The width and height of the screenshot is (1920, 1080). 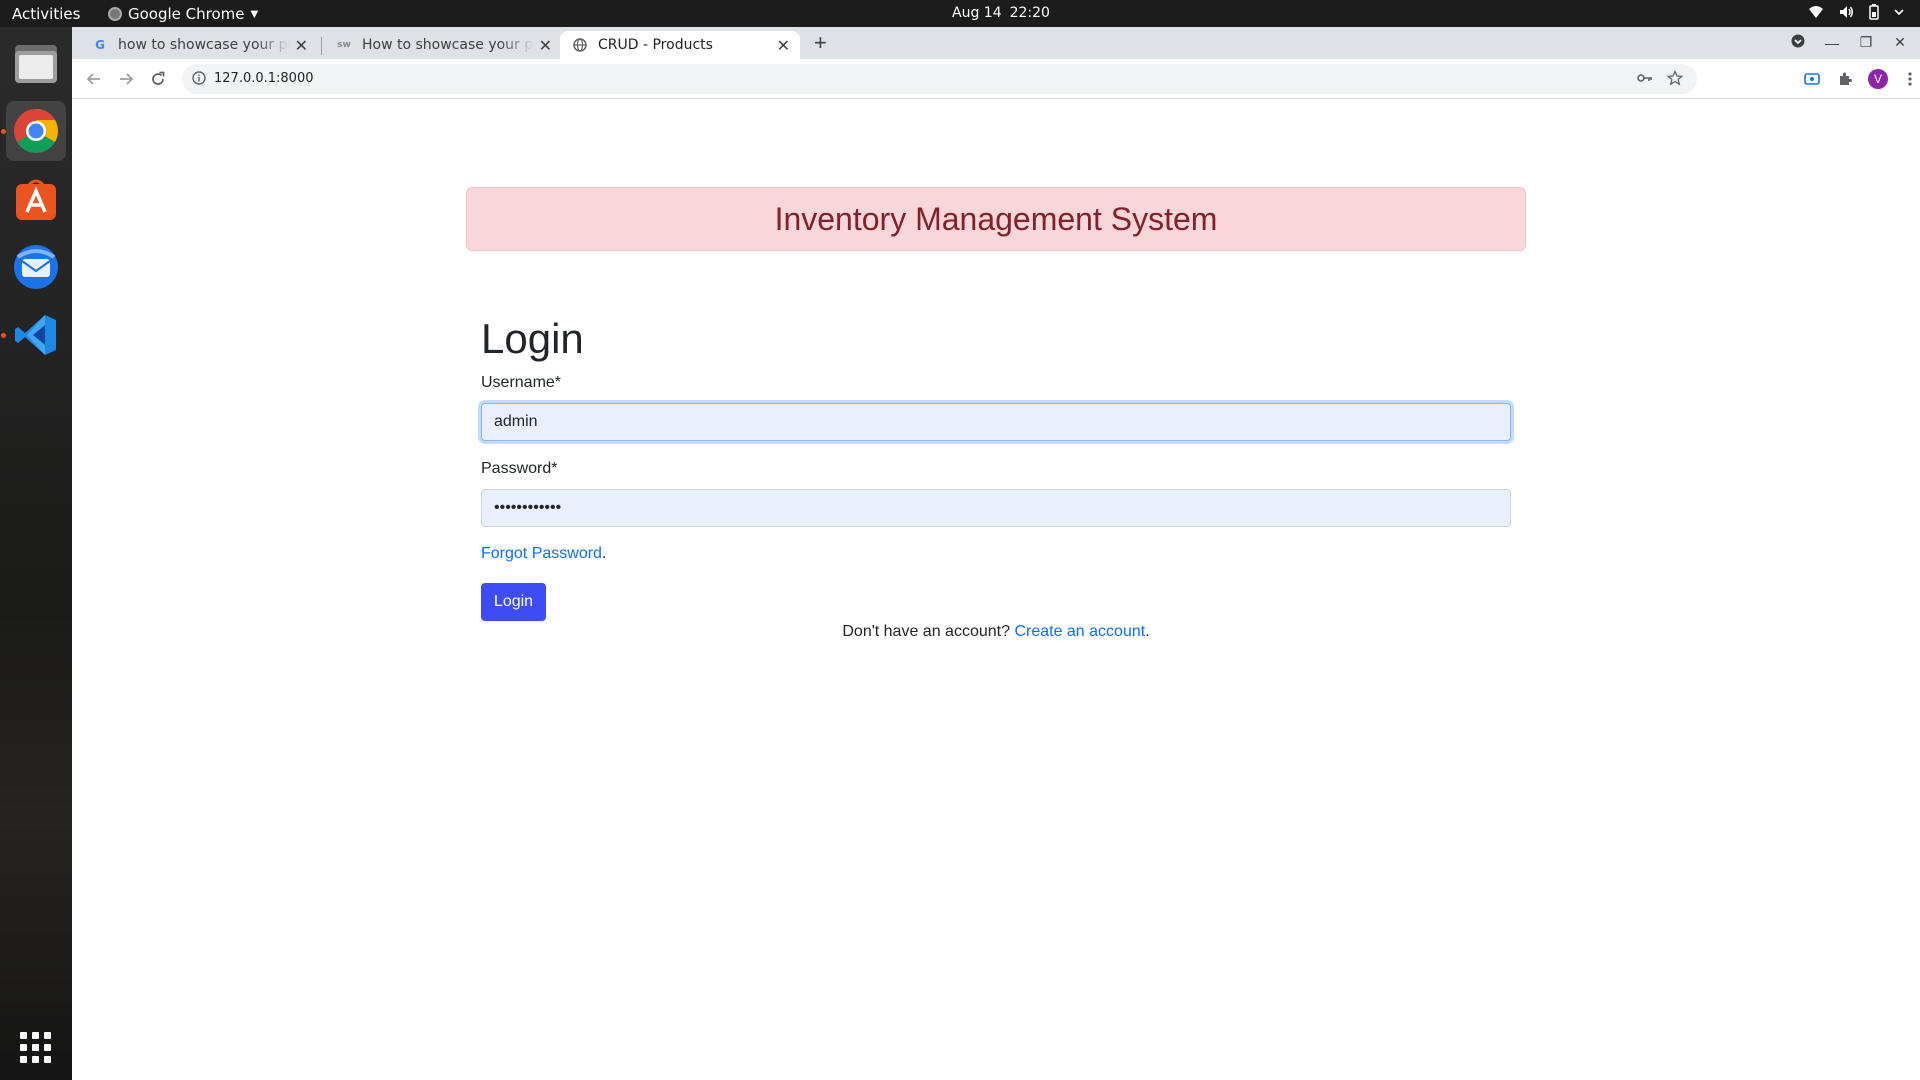 What do you see at coordinates (1079, 631) in the screenshot?
I see `create-account-link: Create an account` at bounding box center [1079, 631].